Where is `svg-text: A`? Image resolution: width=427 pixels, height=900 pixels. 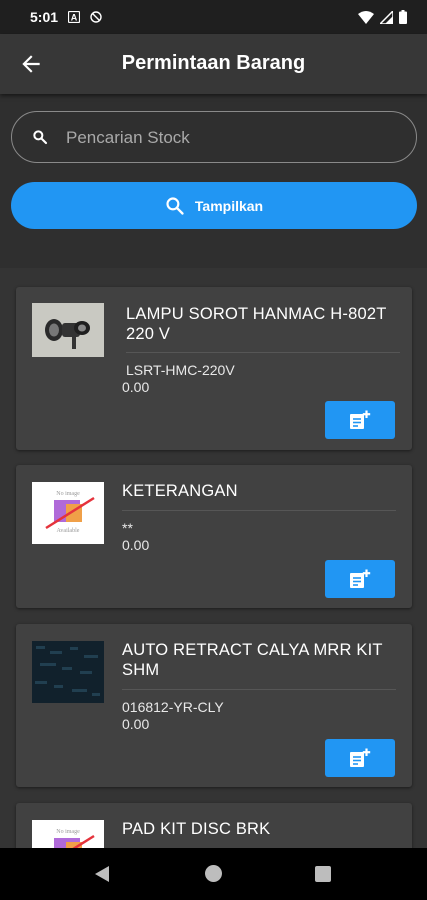 svg-text: A is located at coordinates (74, 18).